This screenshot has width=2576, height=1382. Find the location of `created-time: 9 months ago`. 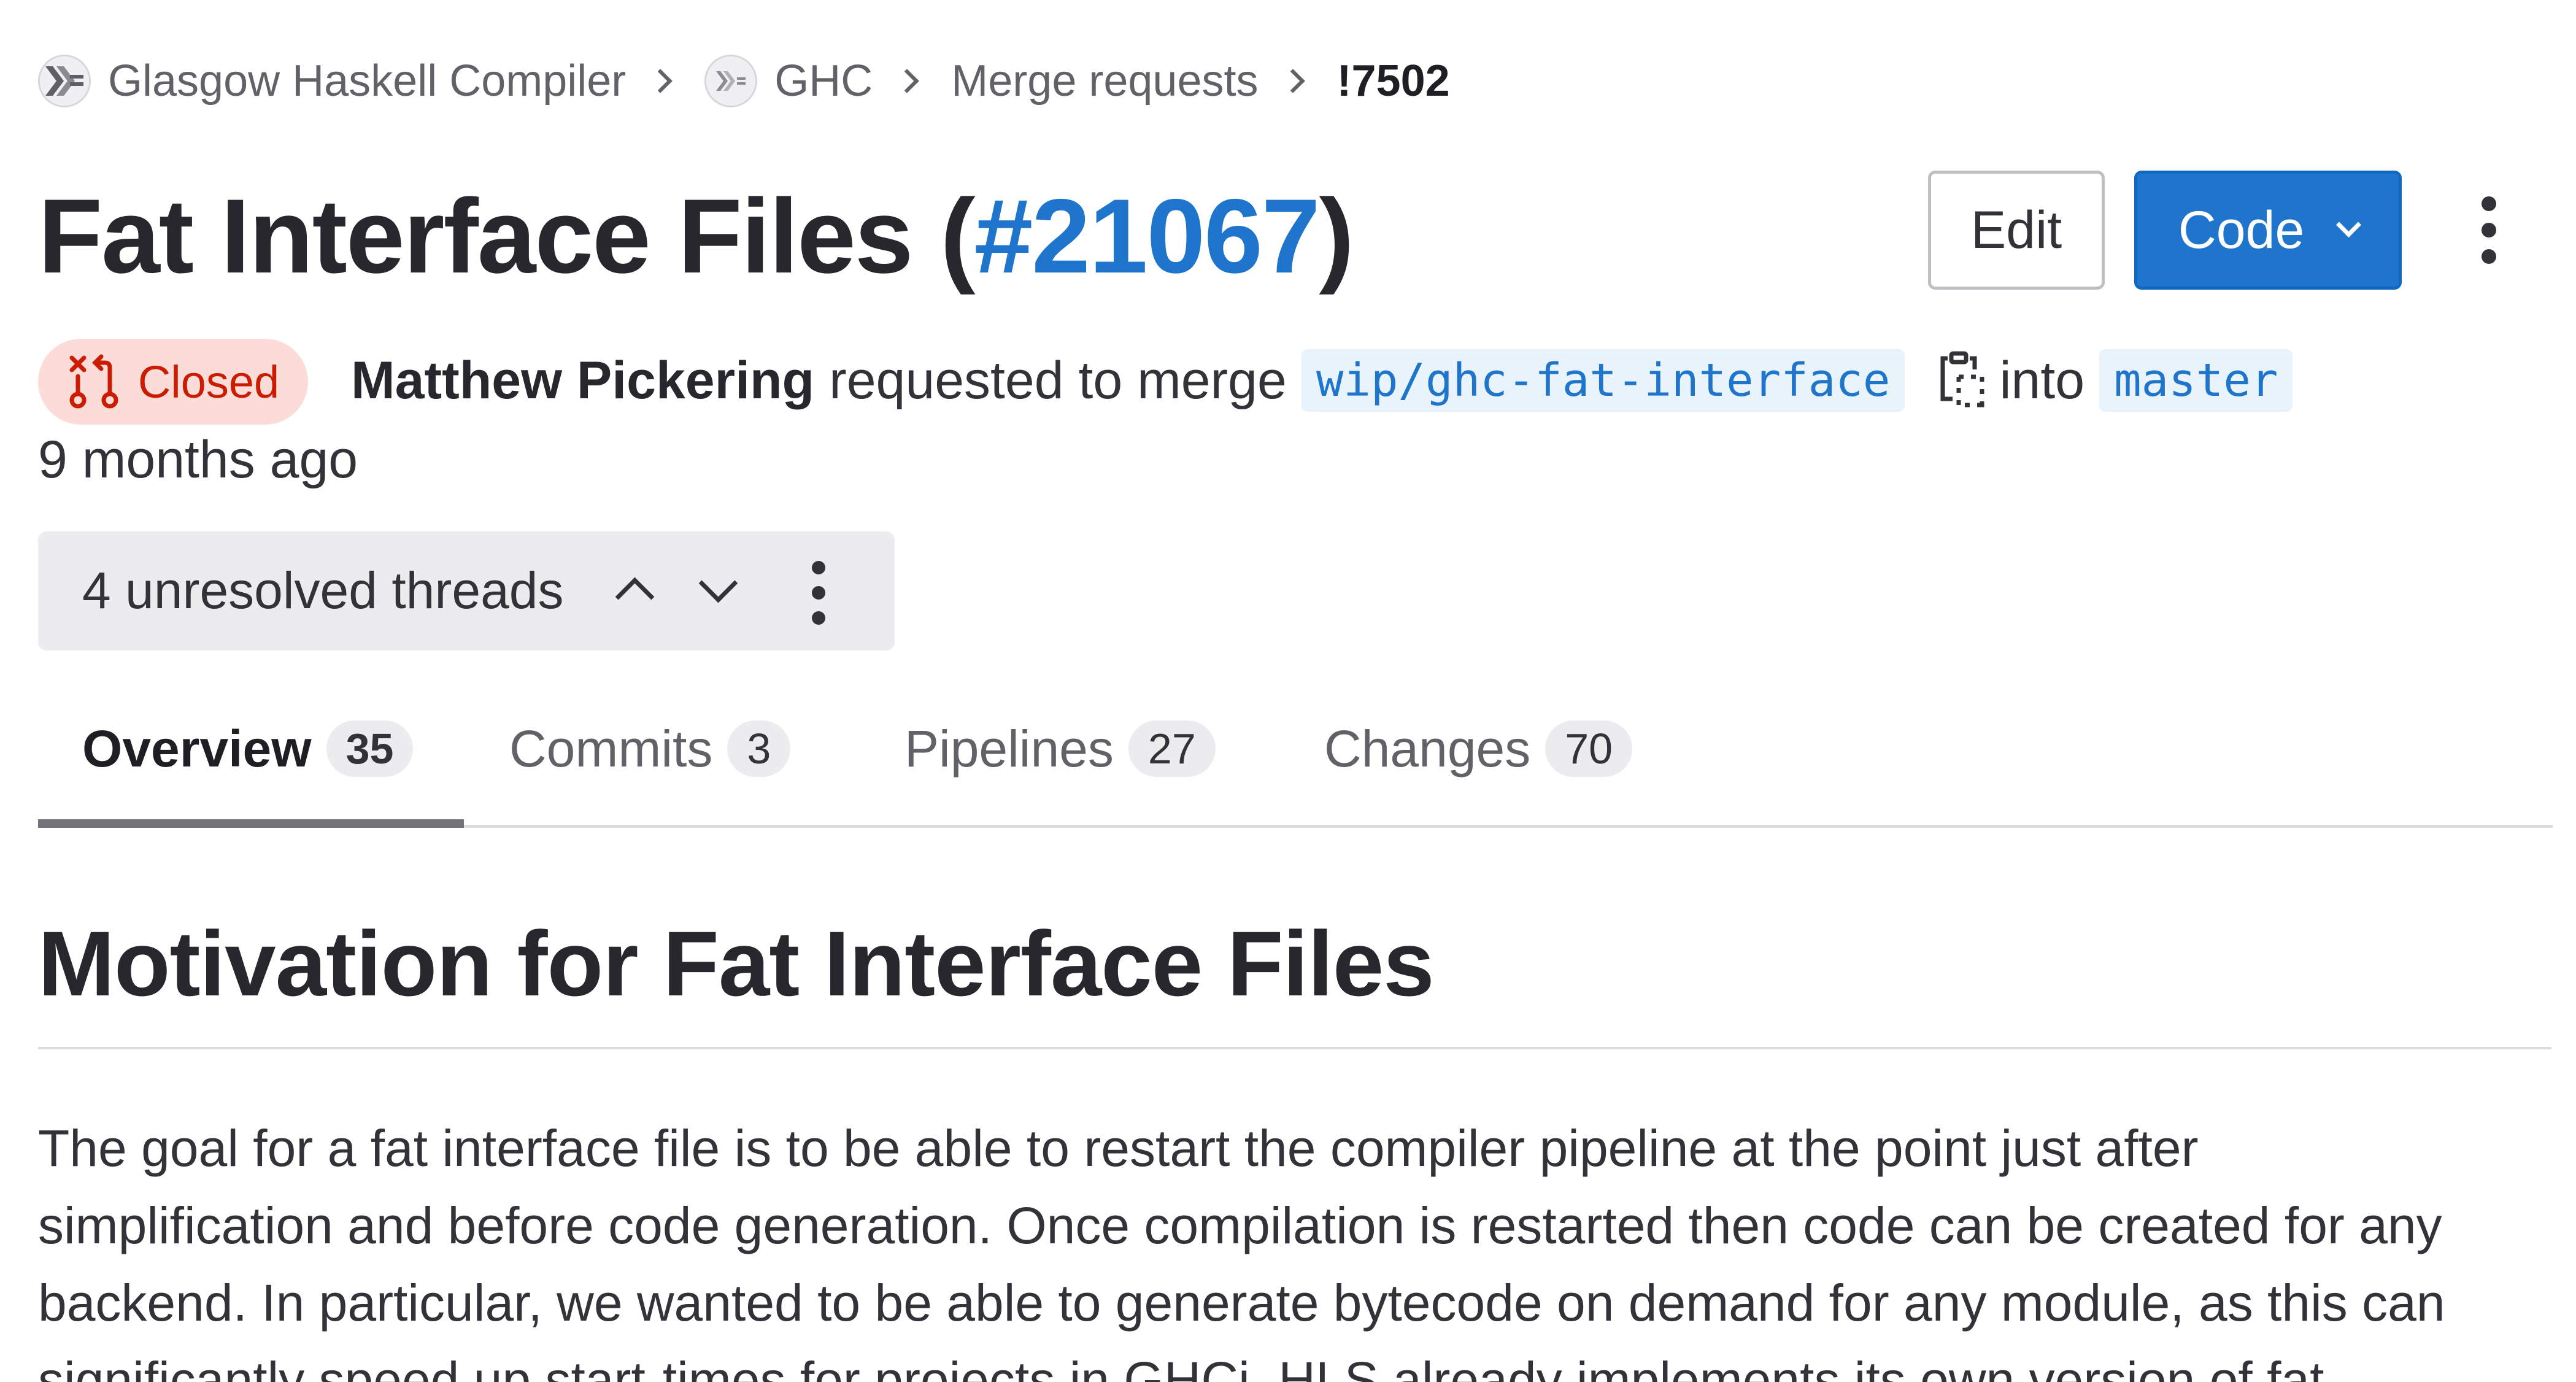

created-time: 9 months ago is located at coordinates (198, 459).